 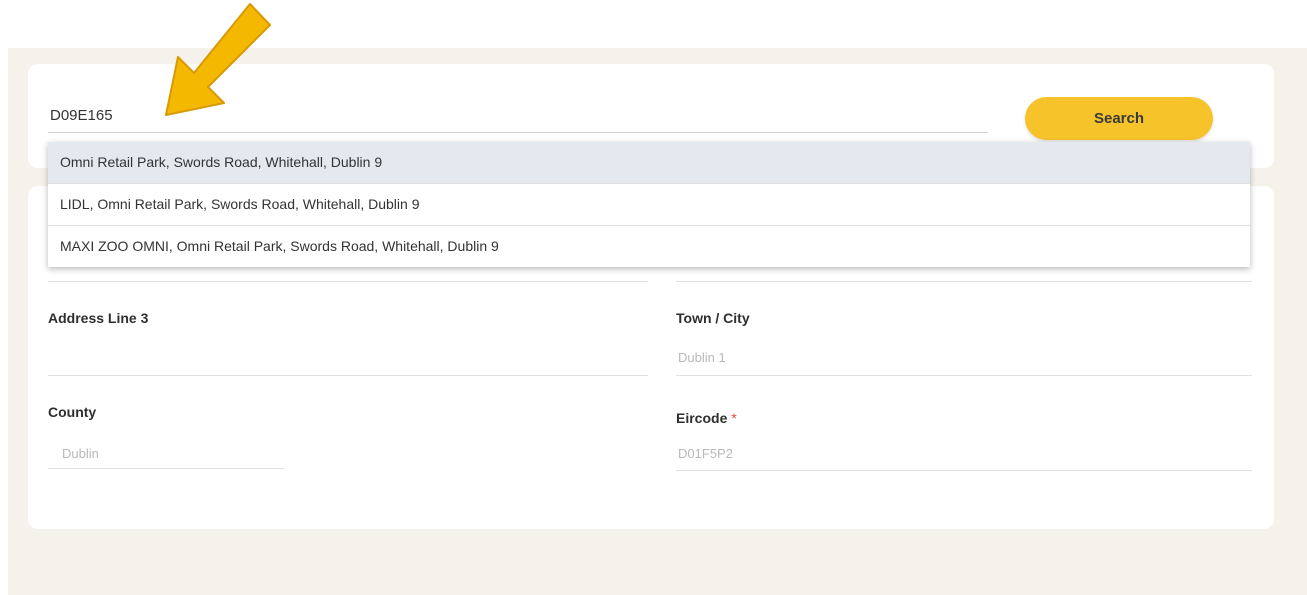 I want to click on town-city-label: Town / City, so click(x=713, y=318).